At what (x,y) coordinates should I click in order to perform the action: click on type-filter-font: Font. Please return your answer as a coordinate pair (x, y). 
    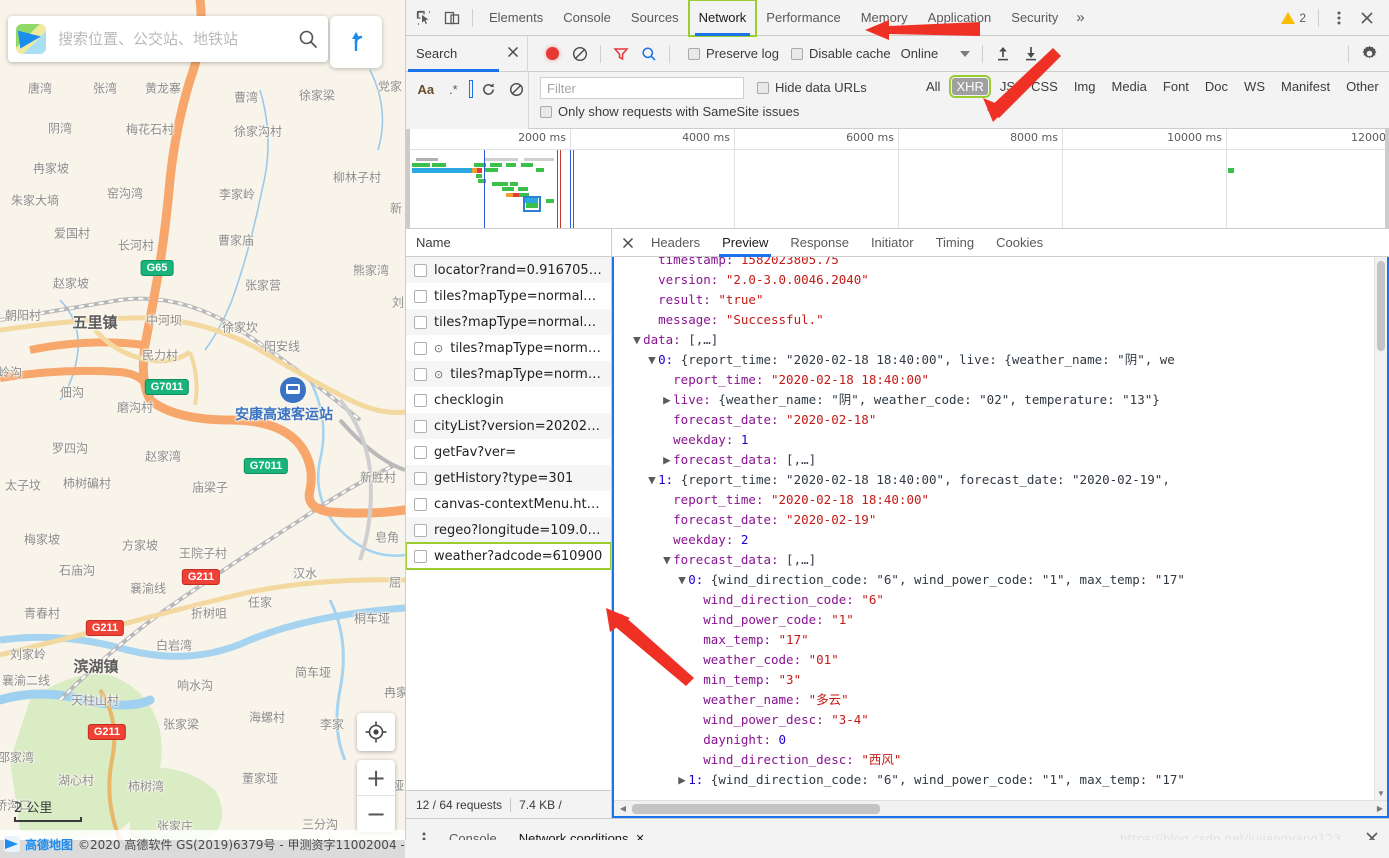
    Looking at the image, I should click on (1176, 86).